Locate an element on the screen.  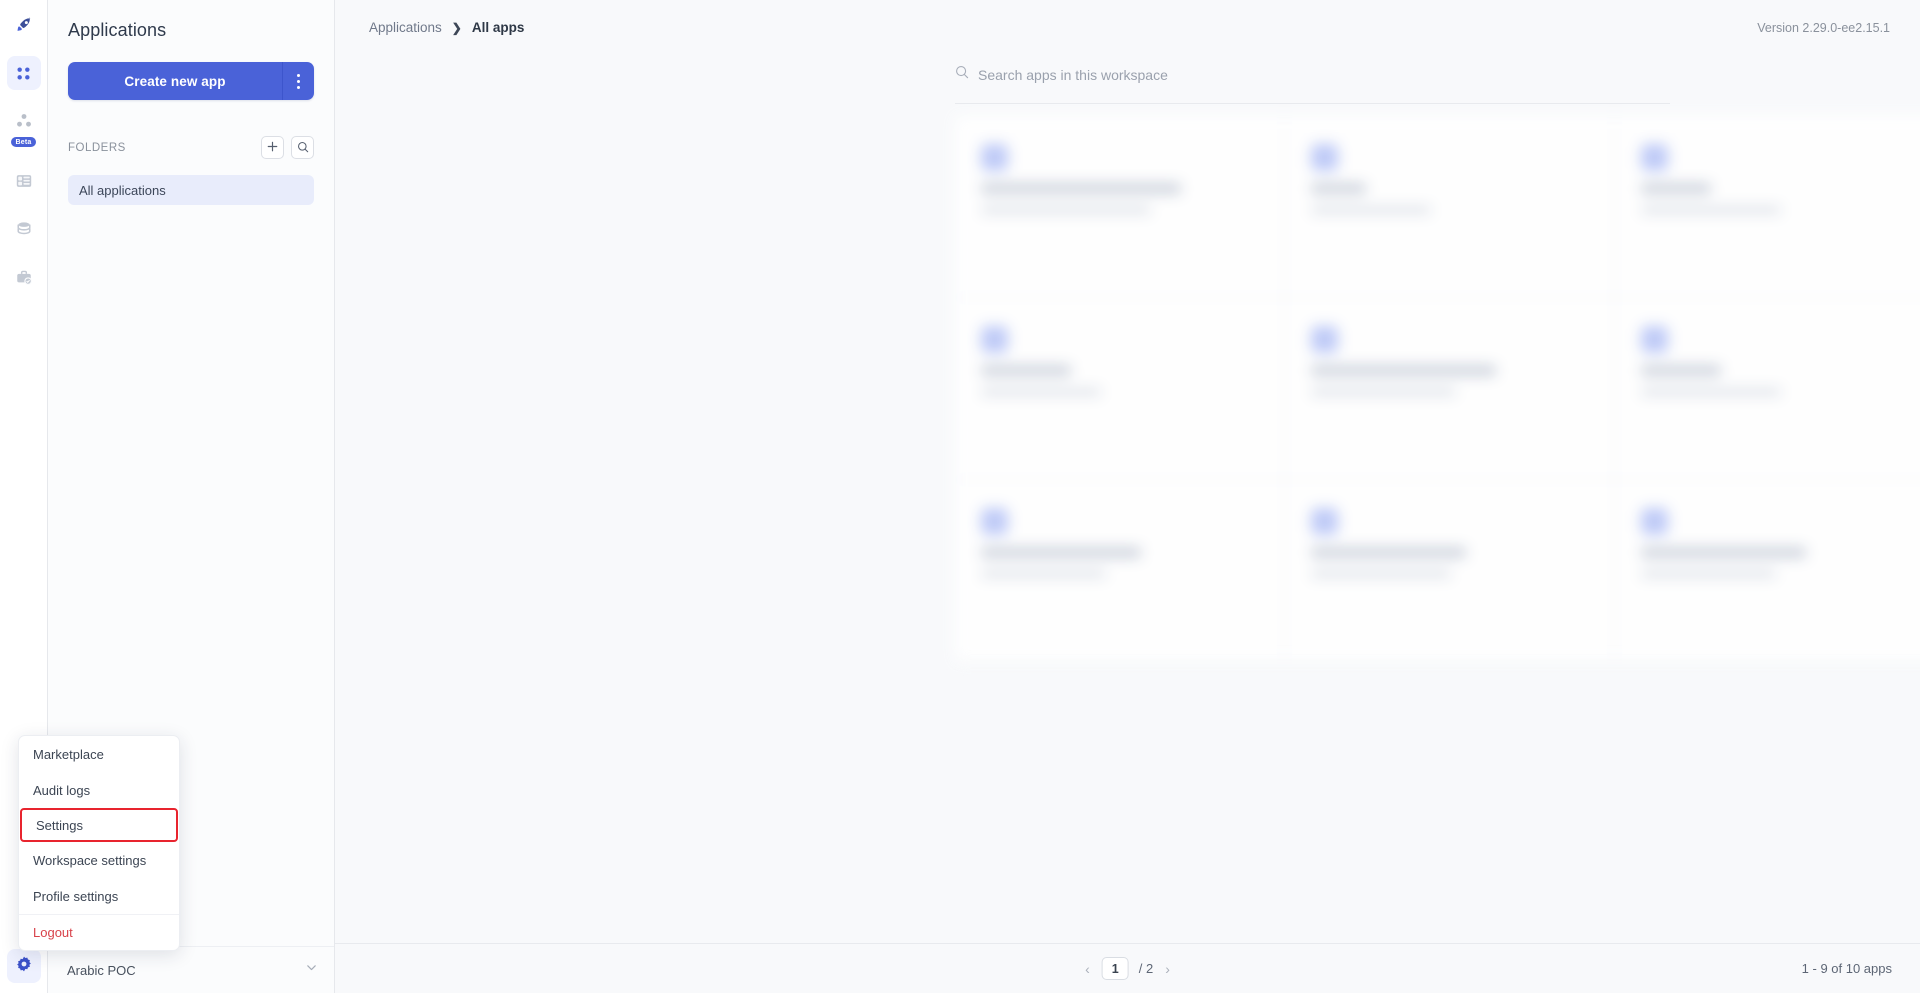
create-app-row: Create new app is located at coordinates (191, 81).